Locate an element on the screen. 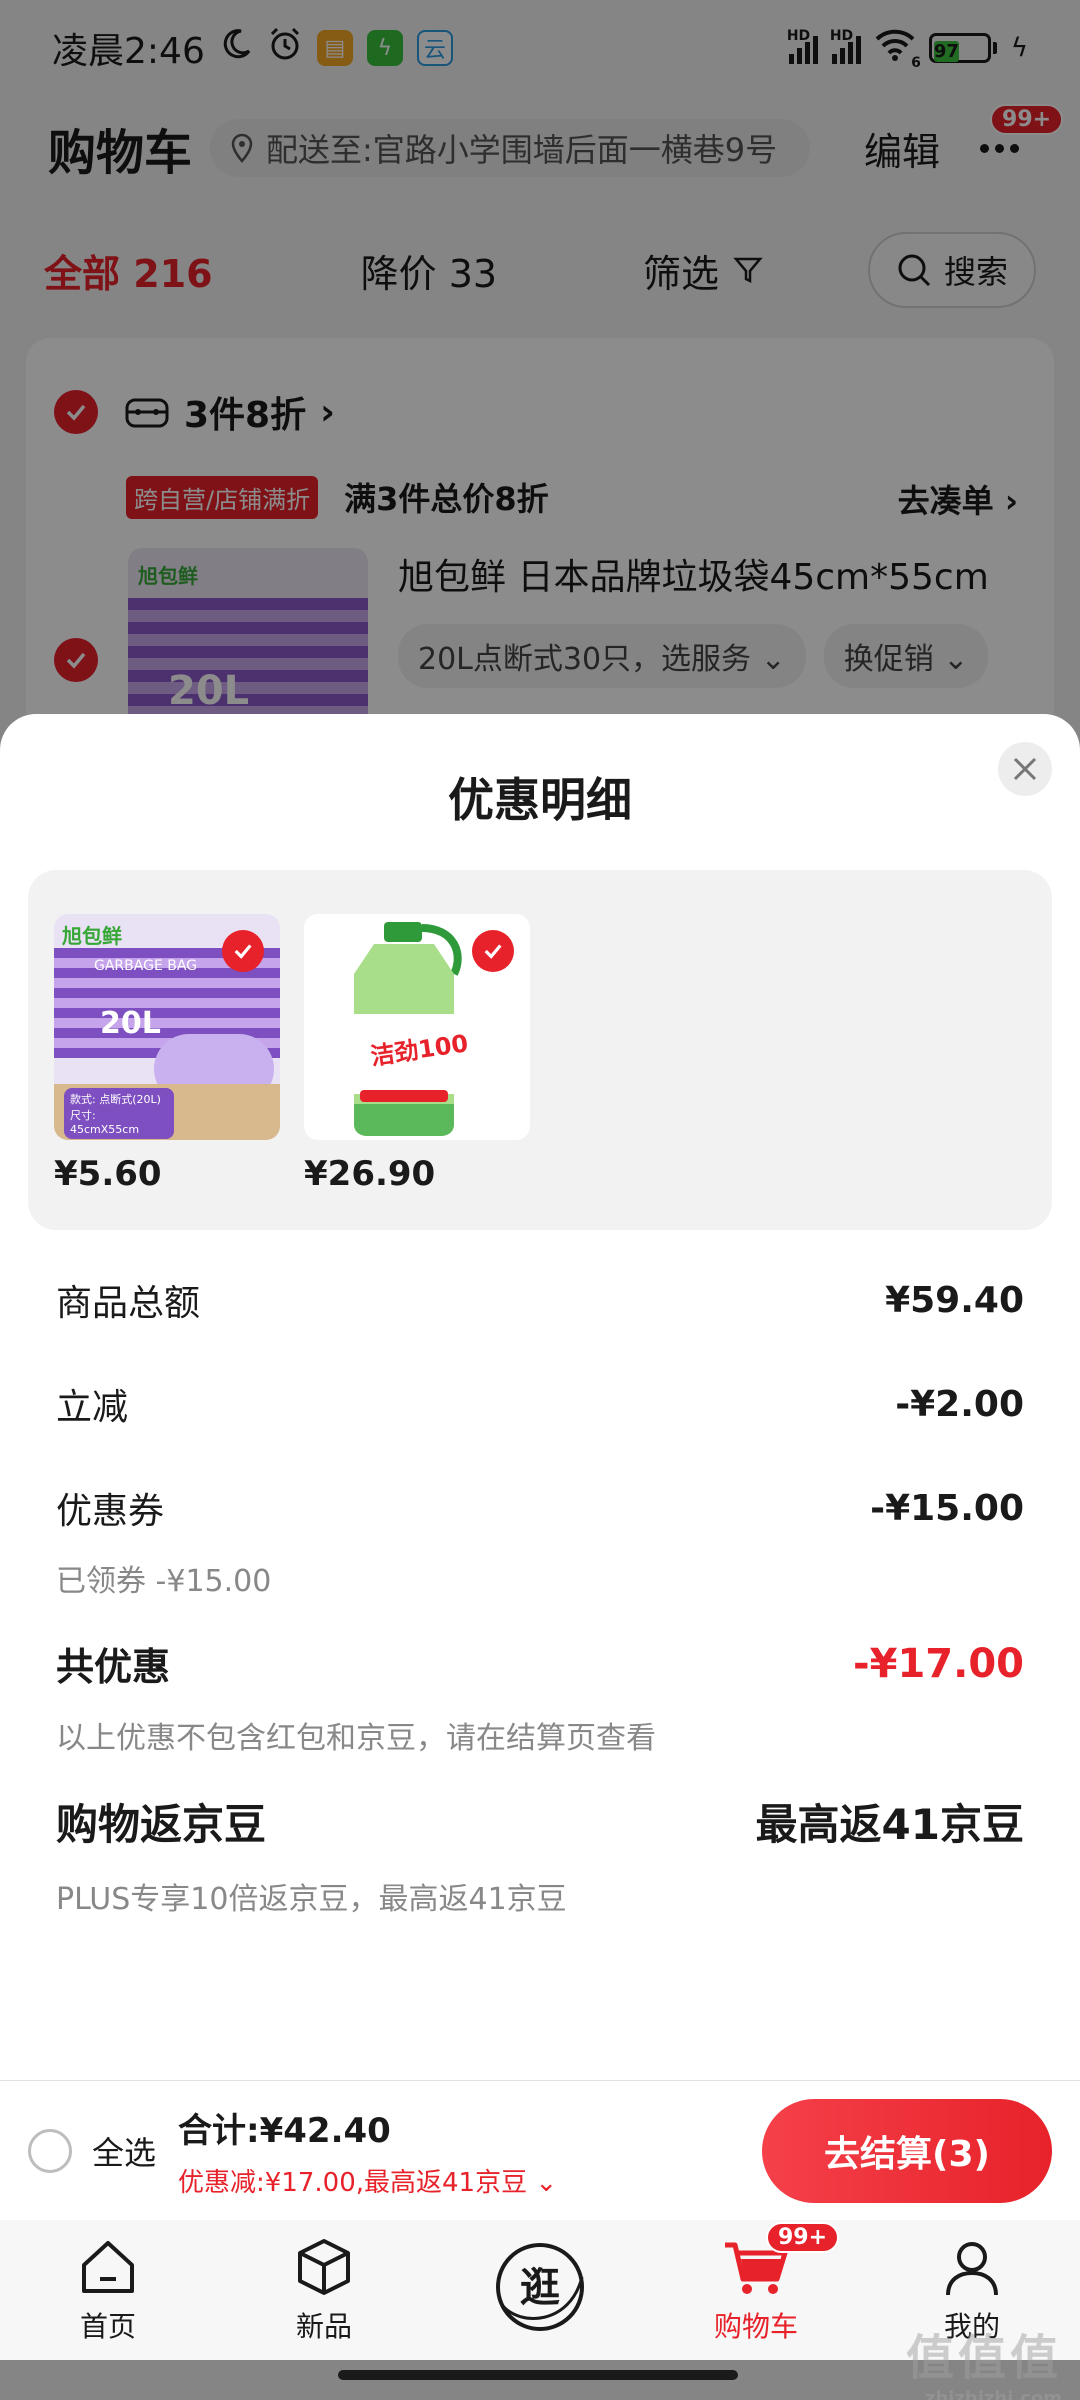  checkout-button: 去结算(3) is located at coordinates (907, 2150).